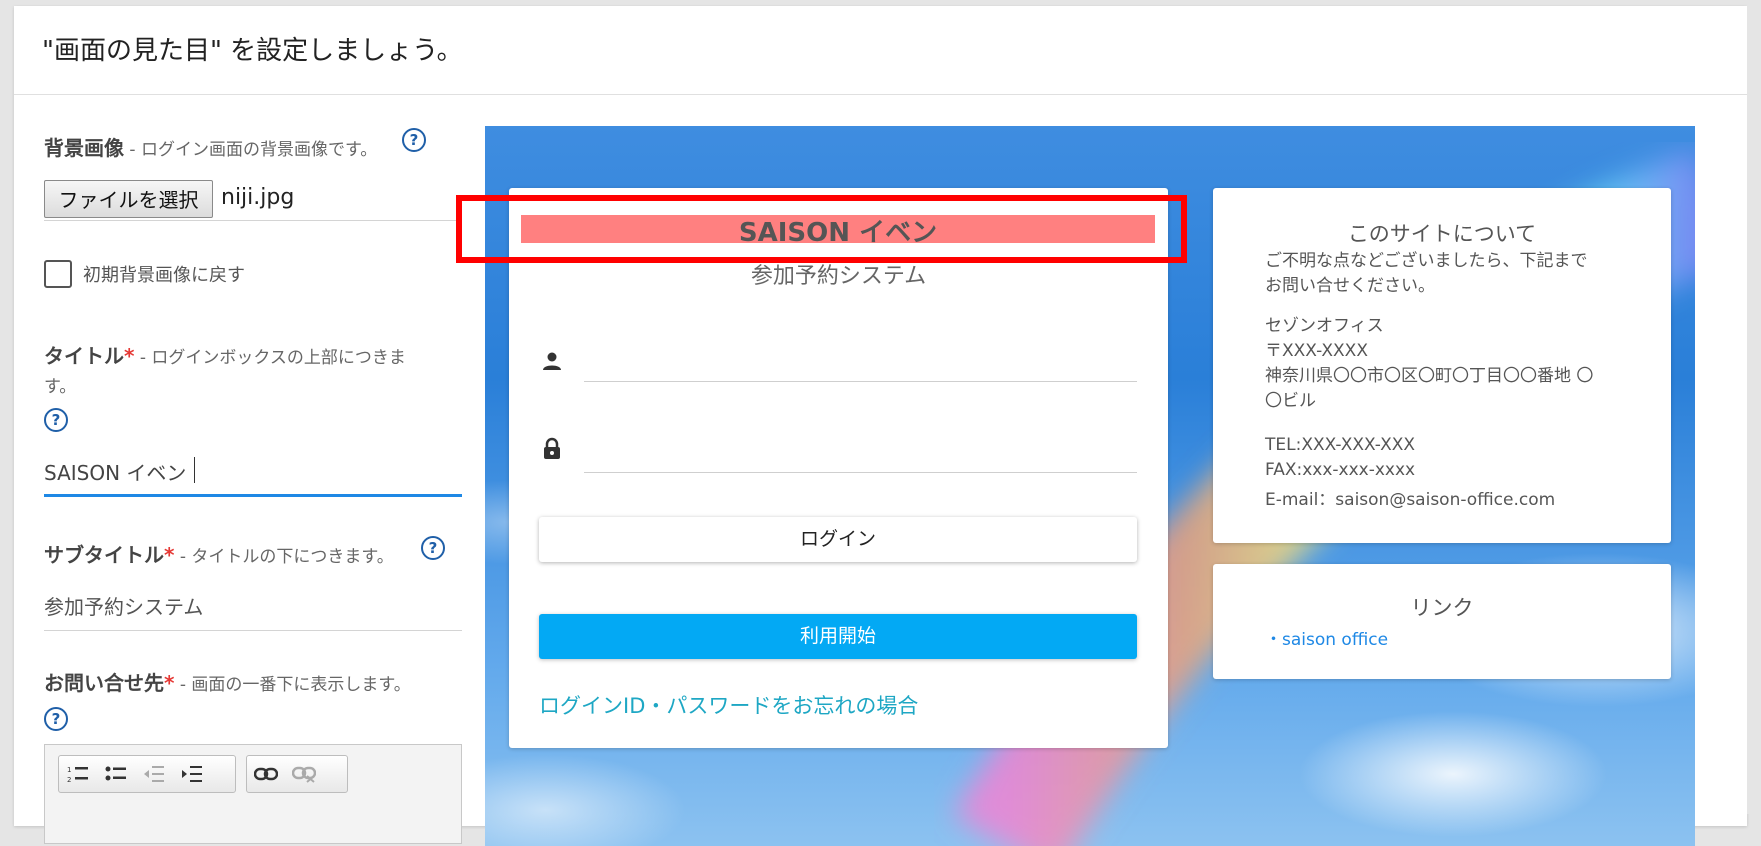 This screenshot has width=1761, height=846. Describe the element at coordinates (821, 229) in the screenshot. I see `annotation-rectangle` at that location.